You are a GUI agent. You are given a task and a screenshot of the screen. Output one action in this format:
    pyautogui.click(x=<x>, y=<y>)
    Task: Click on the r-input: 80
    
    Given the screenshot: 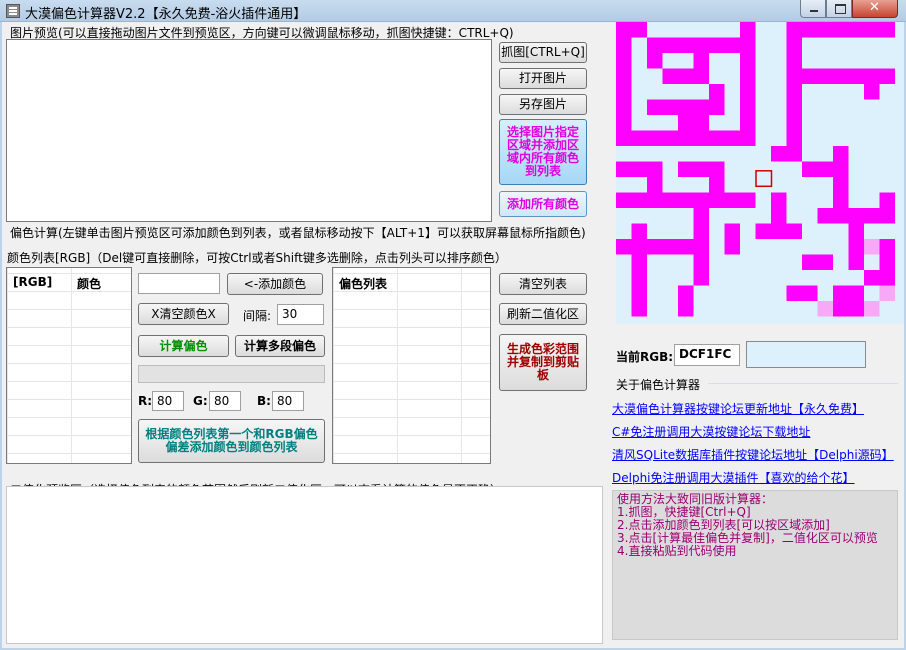 What is the action you would take?
    pyautogui.click(x=168, y=401)
    